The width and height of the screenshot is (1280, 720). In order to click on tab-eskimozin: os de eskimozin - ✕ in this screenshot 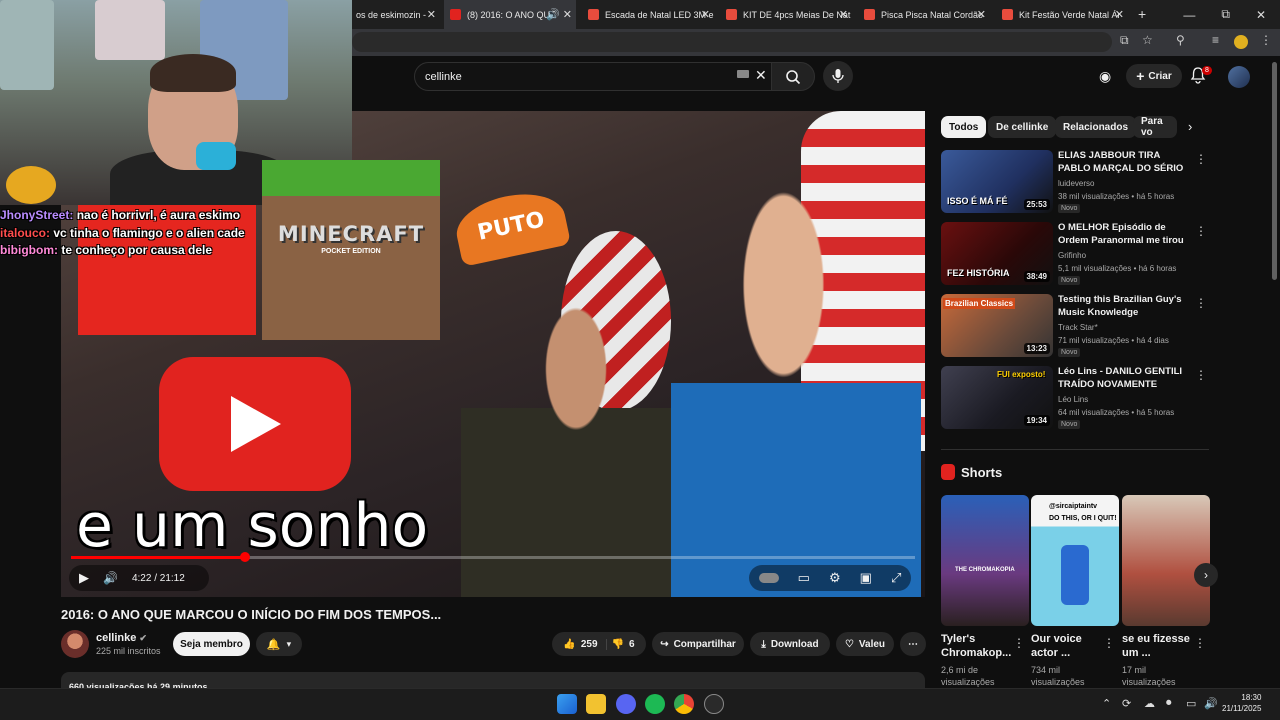, I will do `click(396, 14)`.